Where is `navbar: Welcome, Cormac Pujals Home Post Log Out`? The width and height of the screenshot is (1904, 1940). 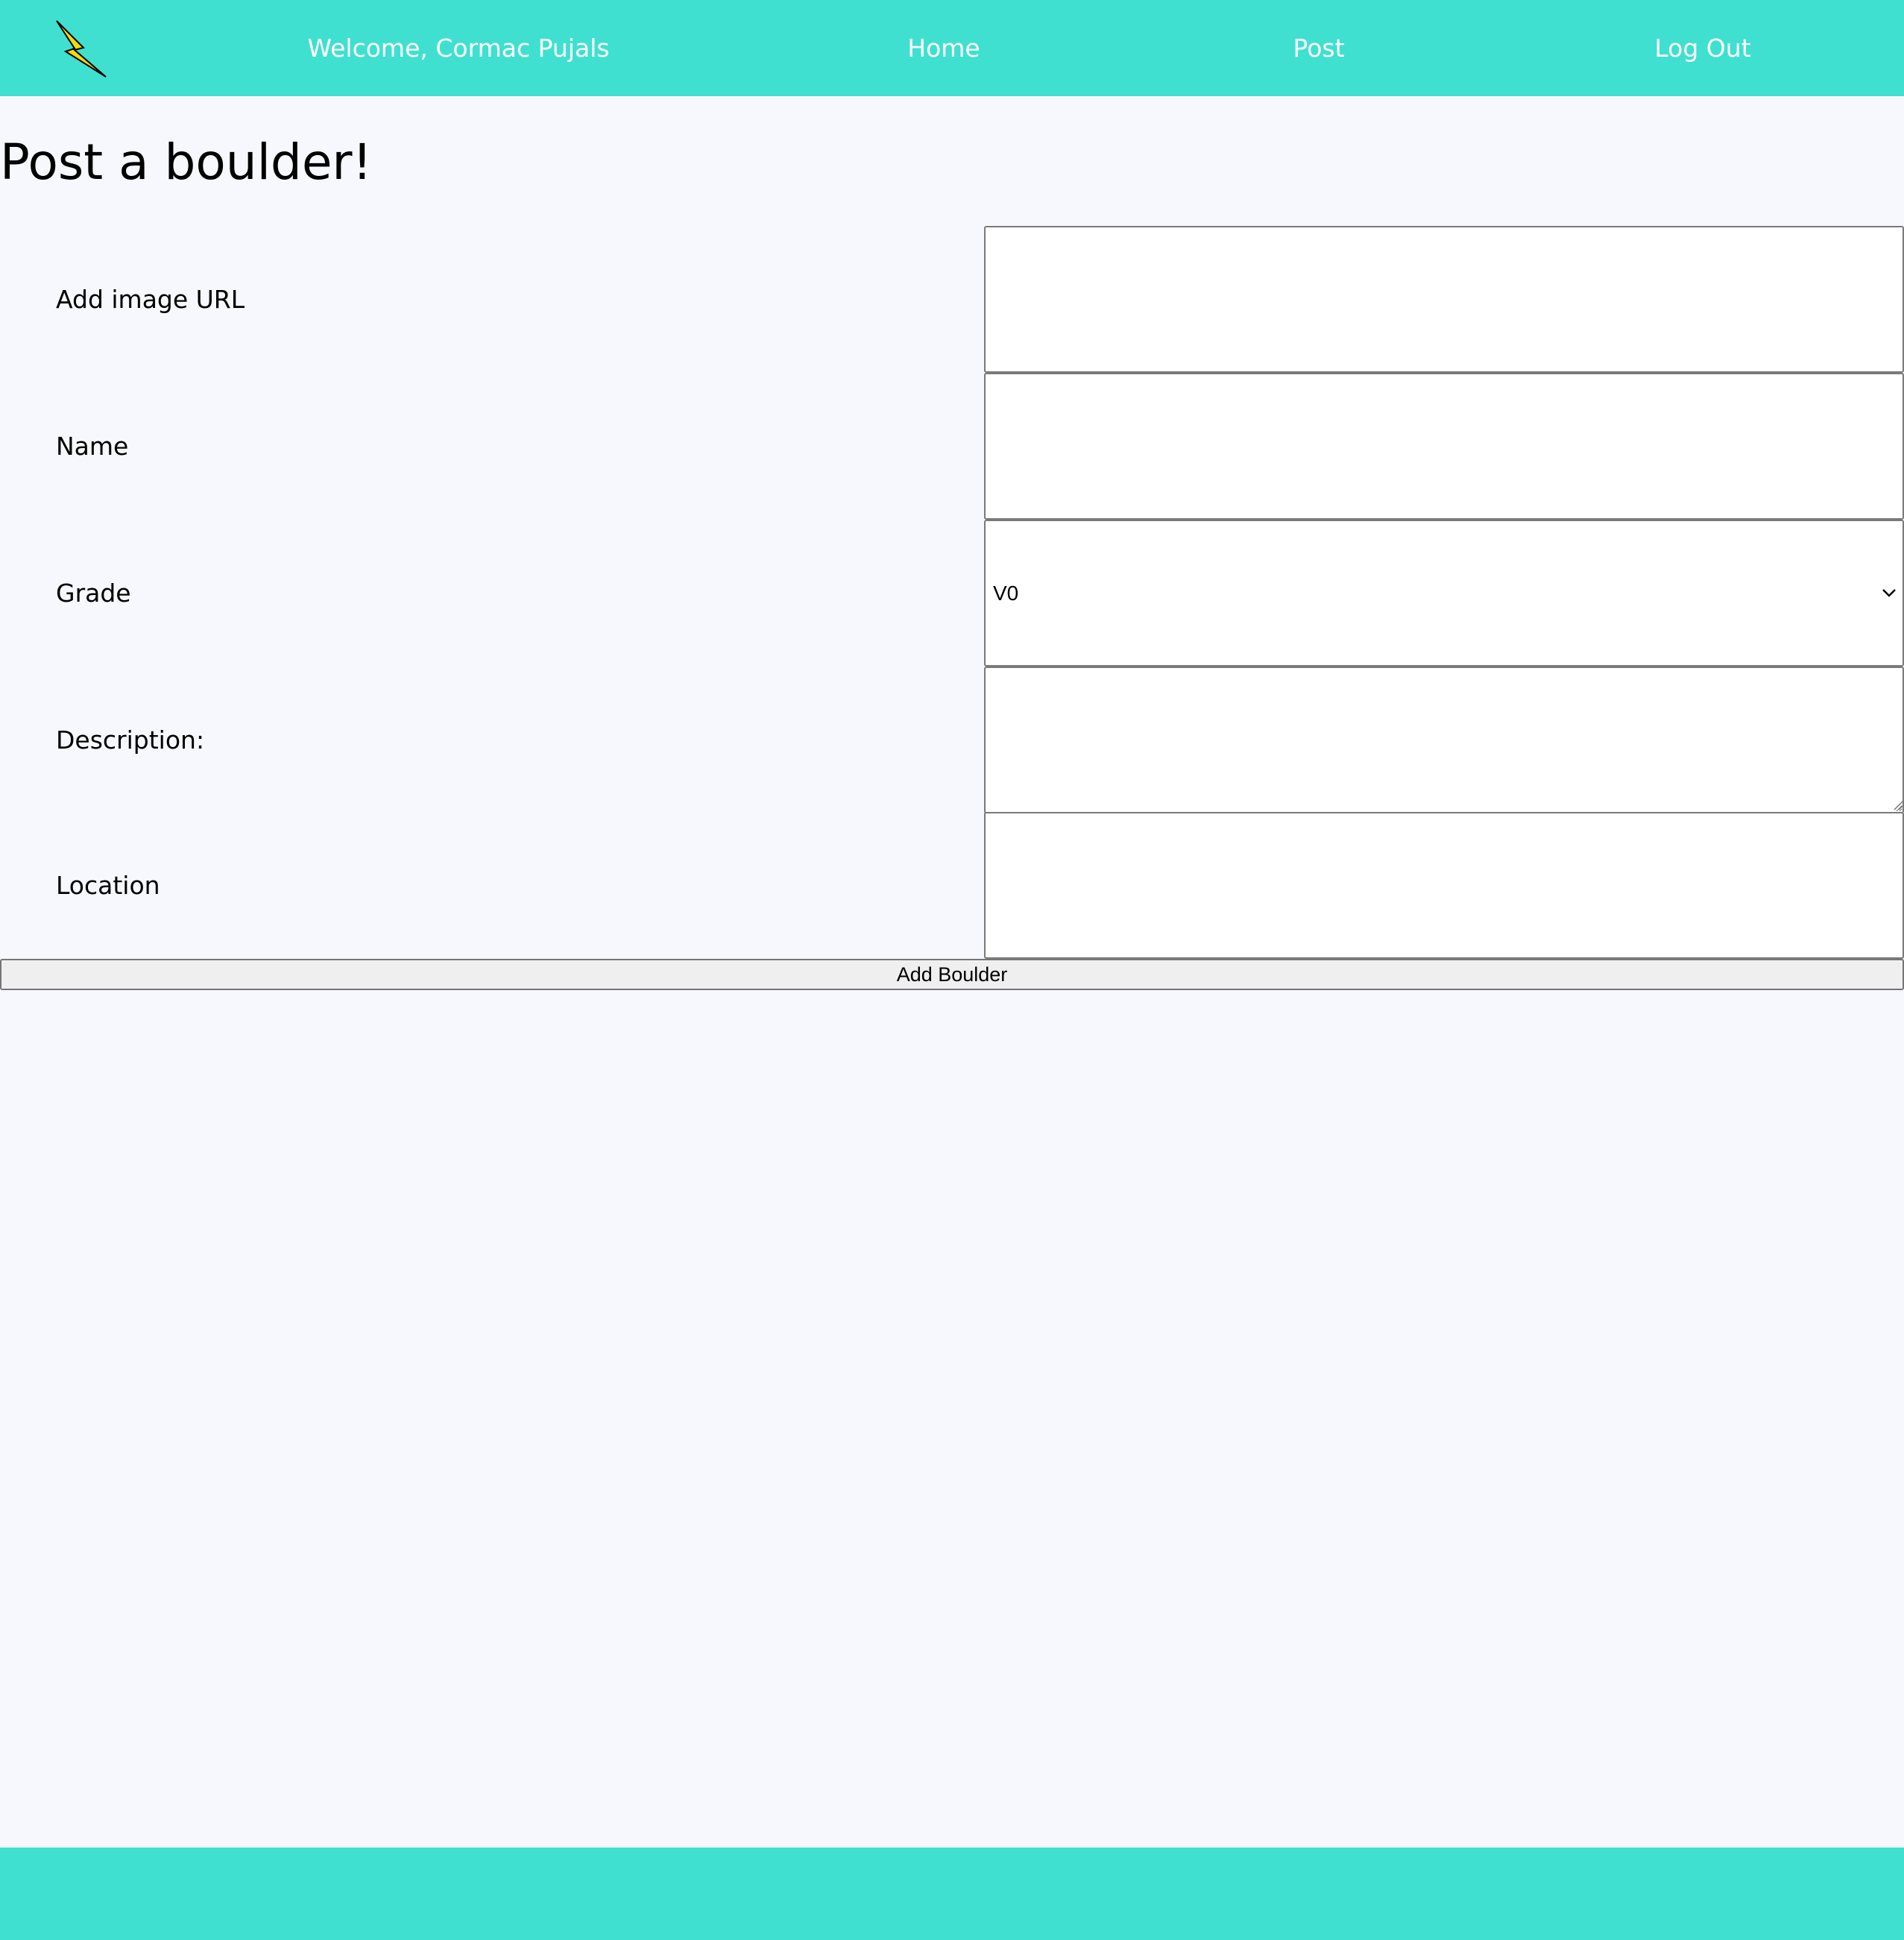 navbar: Welcome, Cormac Pujals Home Post Log Out is located at coordinates (952, 48).